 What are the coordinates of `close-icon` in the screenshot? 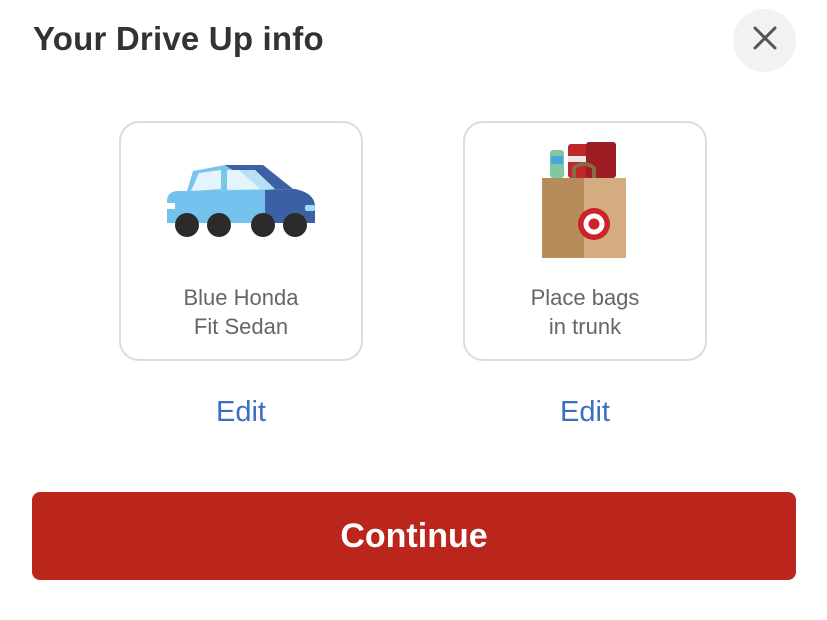 It's located at (765, 40).